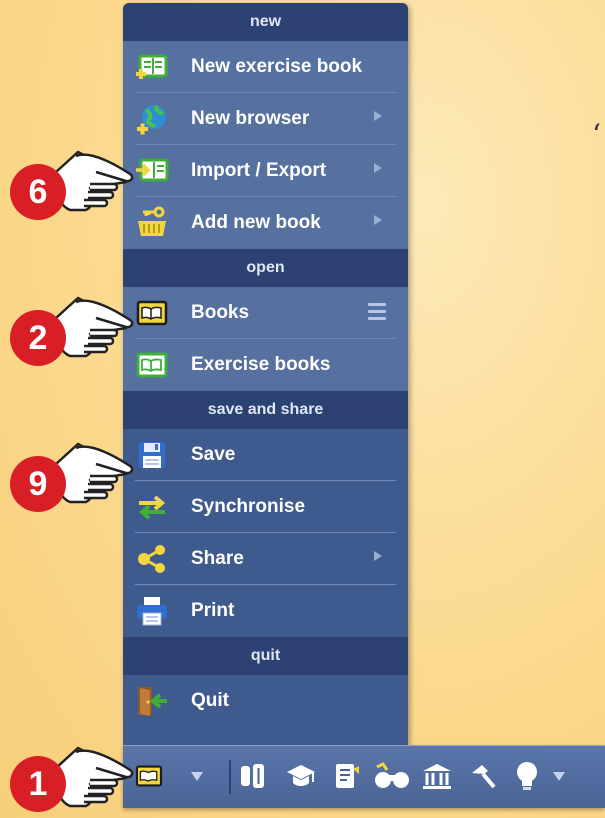  What do you see at coordinates (38, 192) in the screenshot?
I see `callout-badge-6: 6` at bounding box center [38, 192].